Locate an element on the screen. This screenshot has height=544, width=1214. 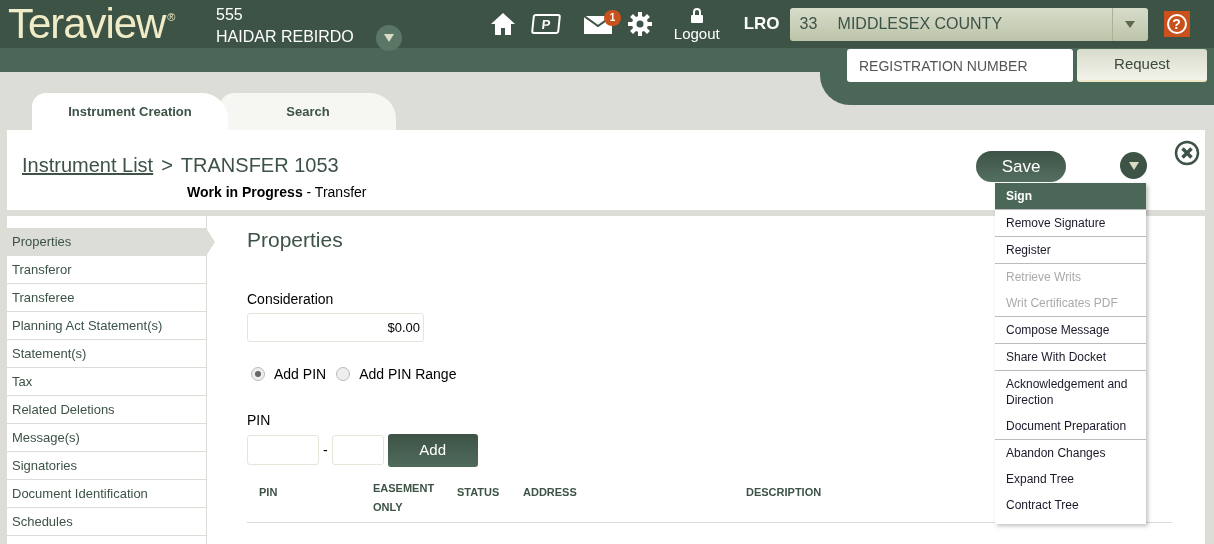
lock-icon is located at coordinates (696, 15).